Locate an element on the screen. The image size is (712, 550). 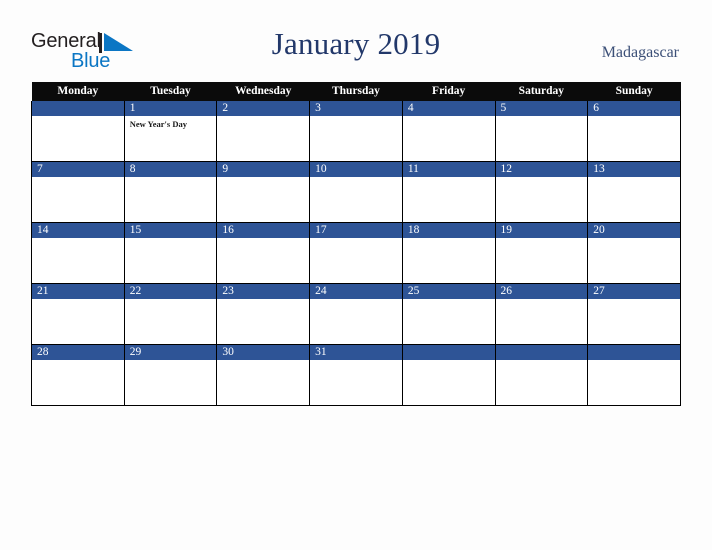
day-cell: 2 is located at coordinates (263, 131).